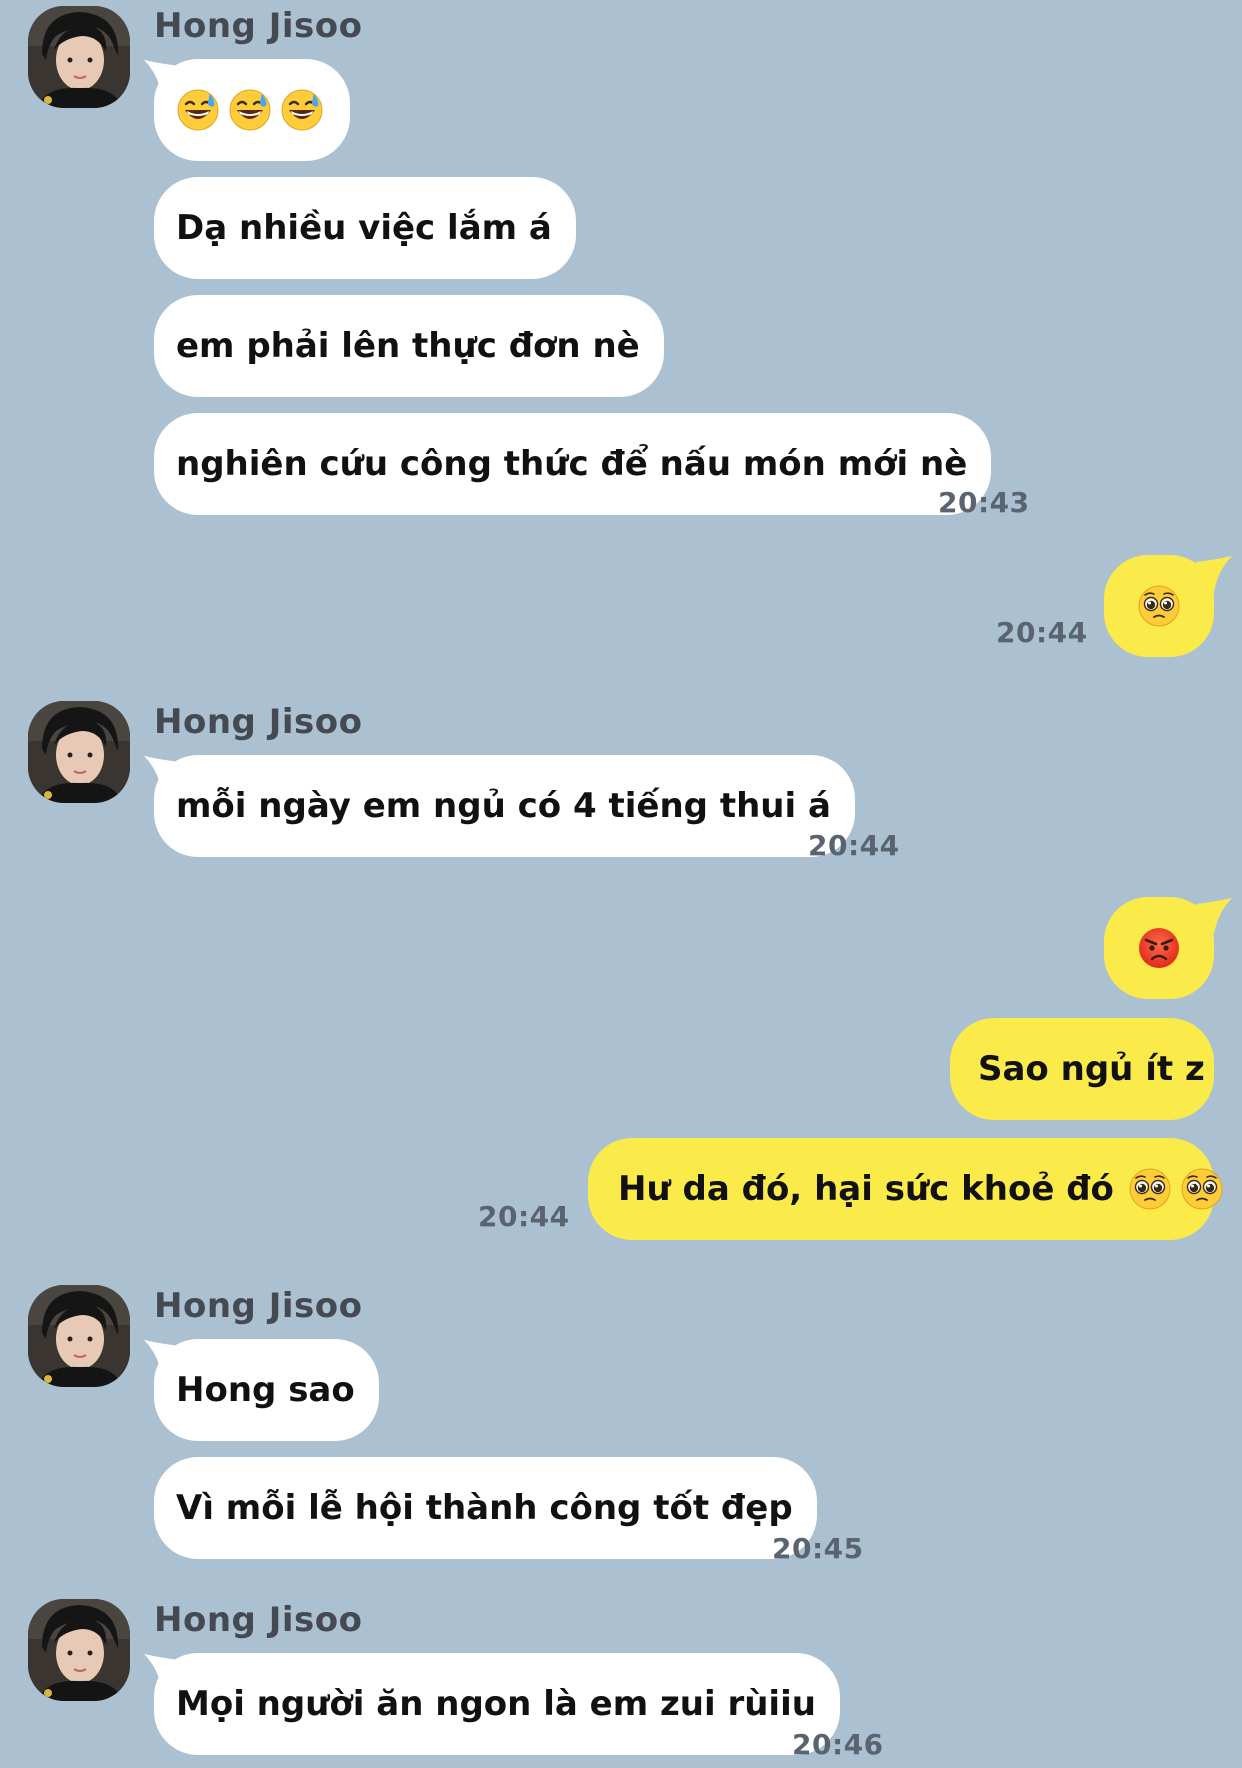 The image size is (1242, 1768). I want to click on message-text: Dạ nhiều việc lắm á, so click(364, 228).